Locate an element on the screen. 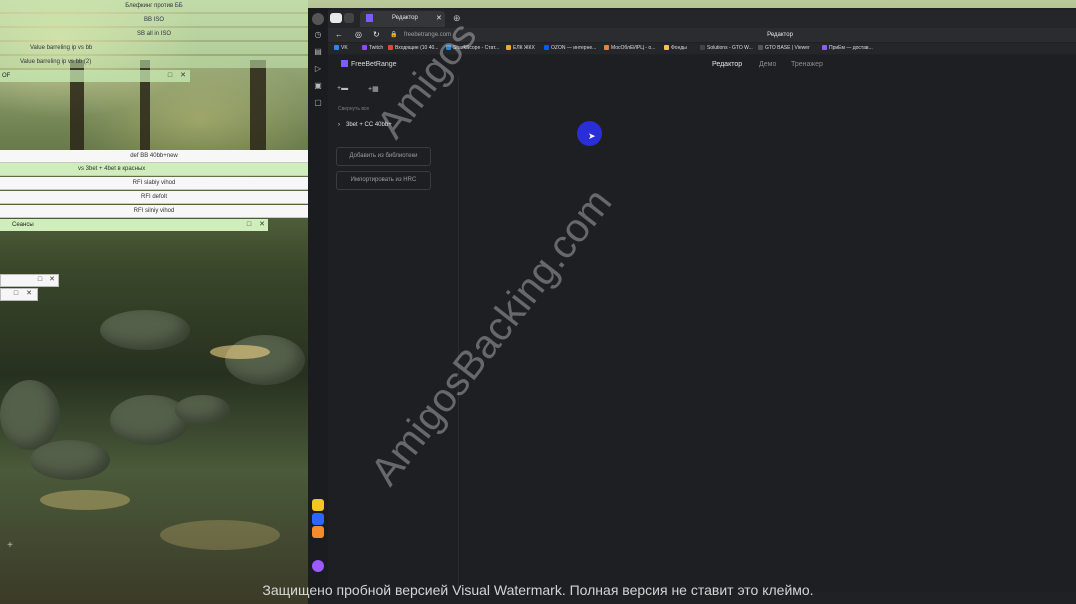 This screenshot has height=604, width=1076. notes-icon: ▢ is located at coordinates (318, 103).